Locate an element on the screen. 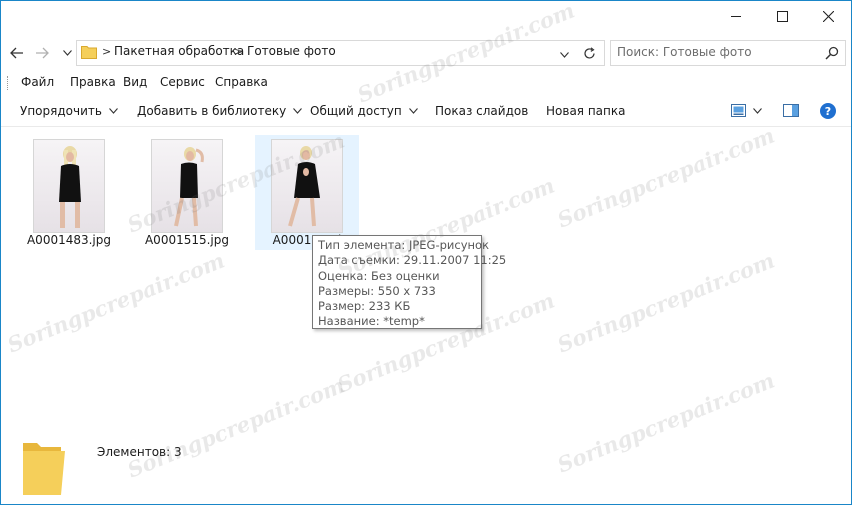 This screenshot has height=505, width=852. maximize-icon is located at coordinates (782, 16).